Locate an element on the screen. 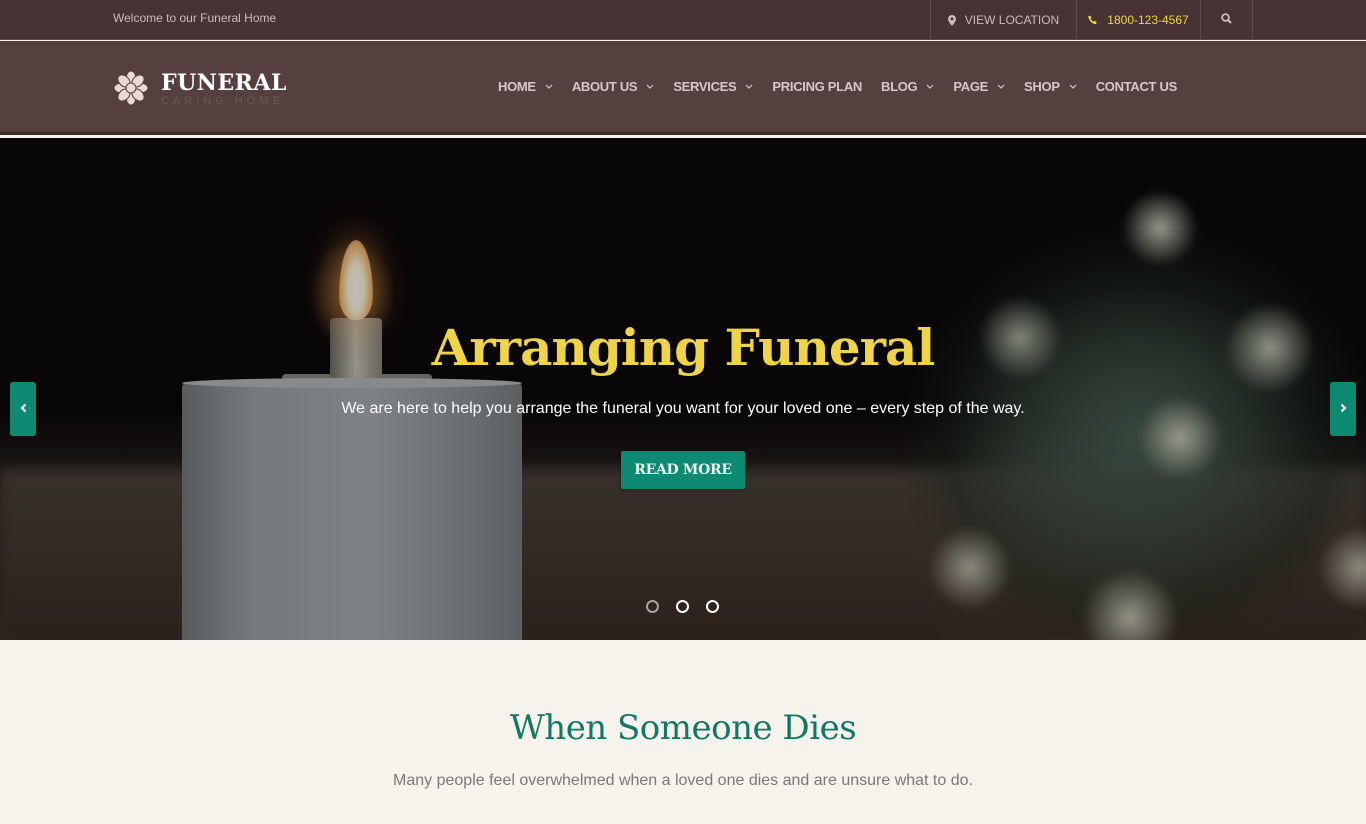 Image resolution: width=1366 pixels, height=824 pixels. nav-label: BLOG is located at coordinates (899, 86).